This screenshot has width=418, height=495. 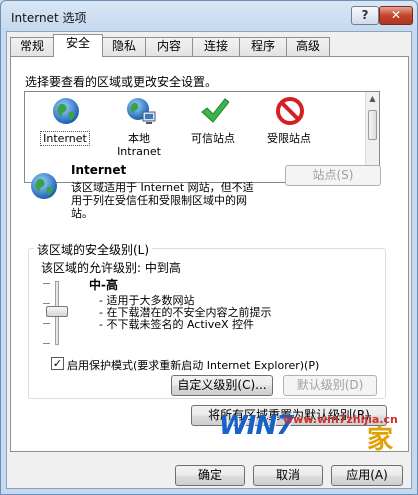 I want to click on close-button: ✕, so click(x=396, y=15).